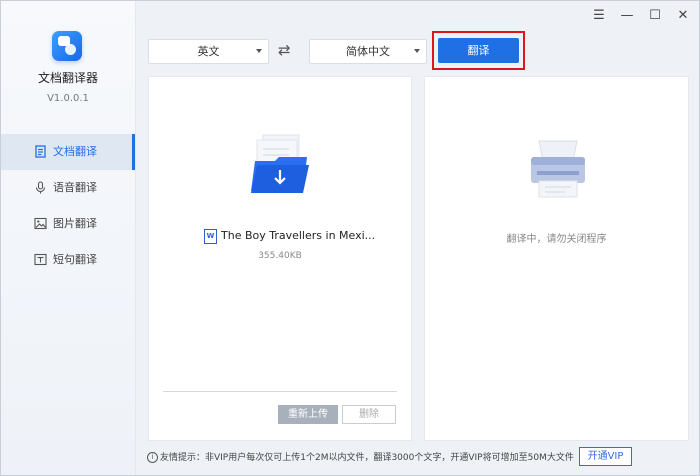 This screenshot has width=700, height=476. What do you see at coordinates (478, 50) in the screenshot?
I see `translate-button: 翻译` at bounding box center [478, 50].